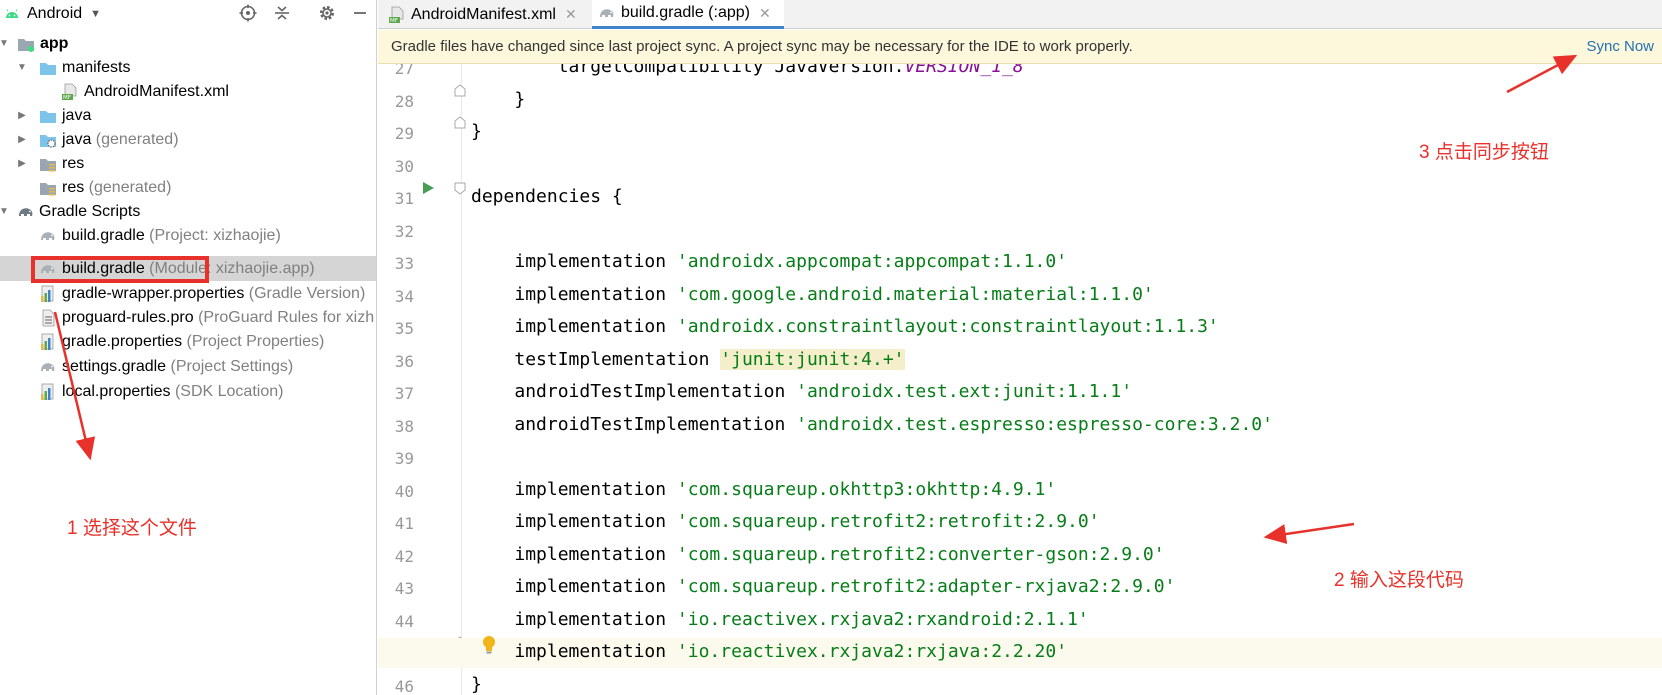  I want to click on tree-item-manifests: ▼ manifests, so click(188, 67).